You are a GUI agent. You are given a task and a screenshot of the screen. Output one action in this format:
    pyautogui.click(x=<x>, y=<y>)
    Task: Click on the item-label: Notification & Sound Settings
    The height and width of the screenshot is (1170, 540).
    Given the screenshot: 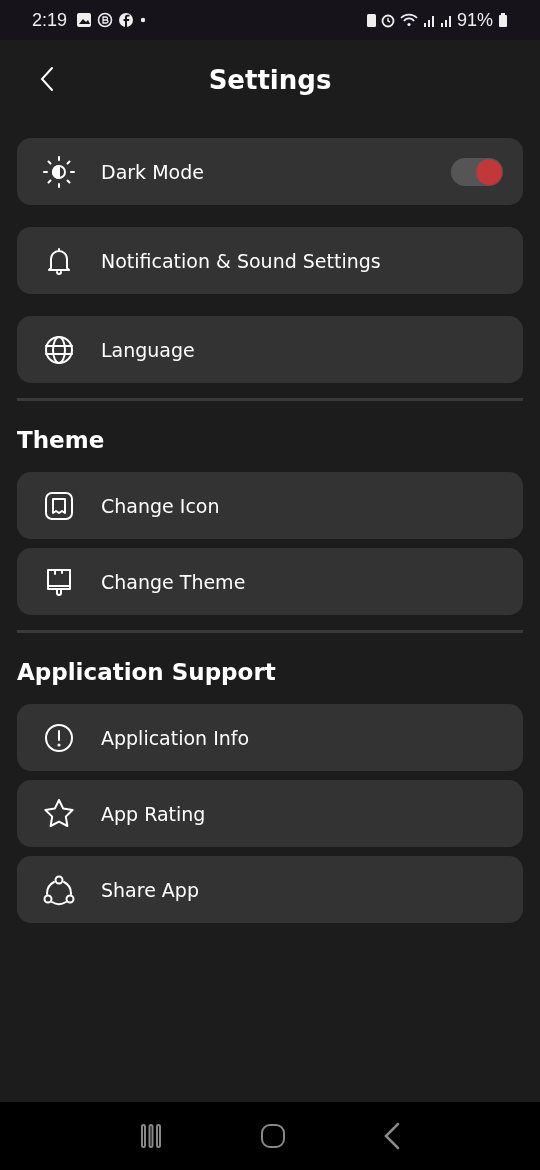 What is the action you would take?
    pyautogui.click(x=241, y=260)
    